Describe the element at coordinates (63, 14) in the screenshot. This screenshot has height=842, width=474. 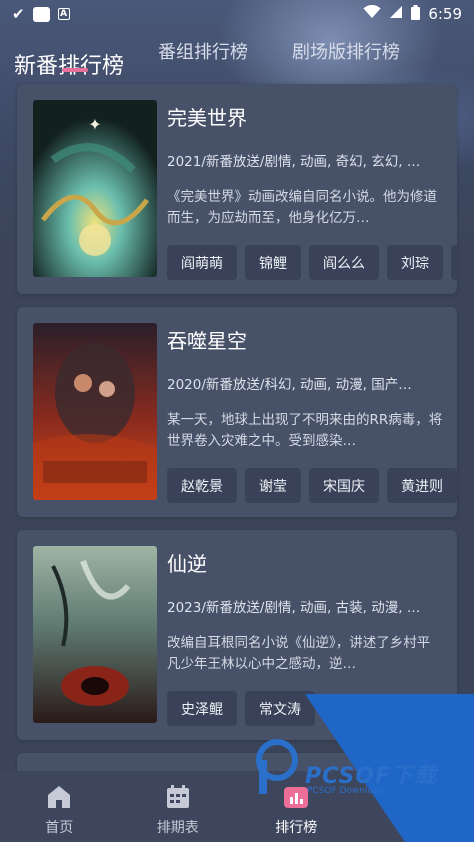
I see `a-notification-icon: A` at that location.